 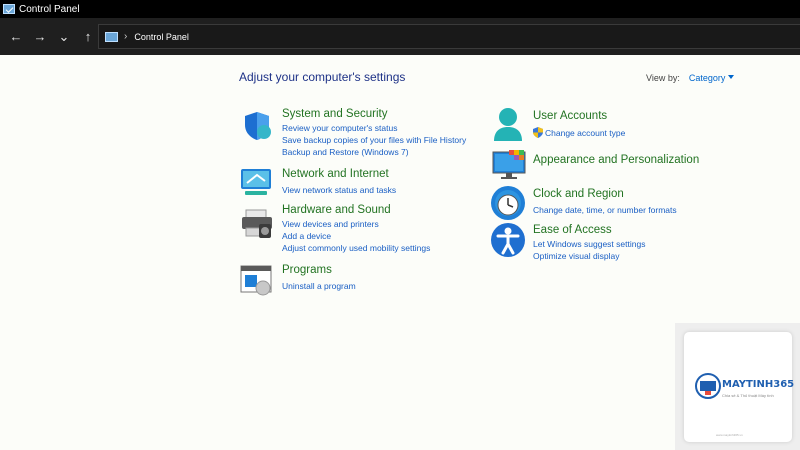 What do you see at coordinates (336, 210) in the screenshot?
I see `category-hardware-and-sound: Hardware and Sound` at bounding box center [336, 210].